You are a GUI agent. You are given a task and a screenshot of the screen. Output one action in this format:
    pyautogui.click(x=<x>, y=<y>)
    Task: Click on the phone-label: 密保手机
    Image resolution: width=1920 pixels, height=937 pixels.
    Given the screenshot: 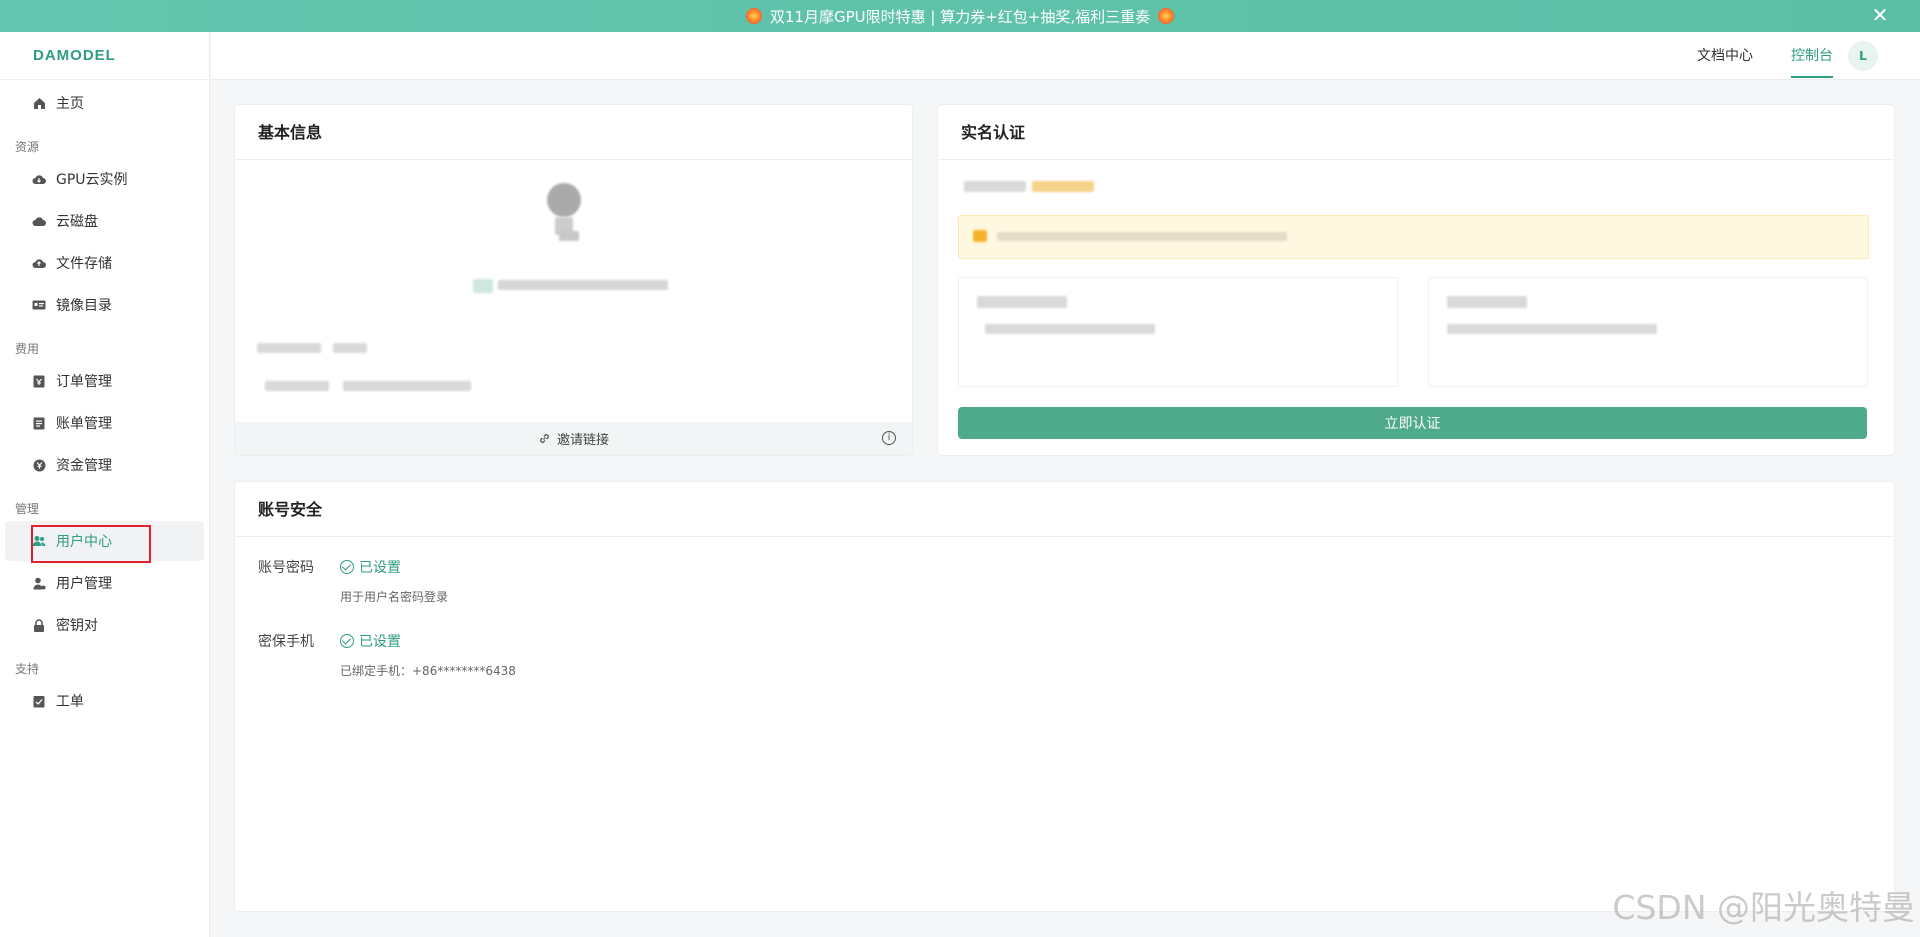 What is the action you would take?
    pyautogui.click(x=286, y=642)
    